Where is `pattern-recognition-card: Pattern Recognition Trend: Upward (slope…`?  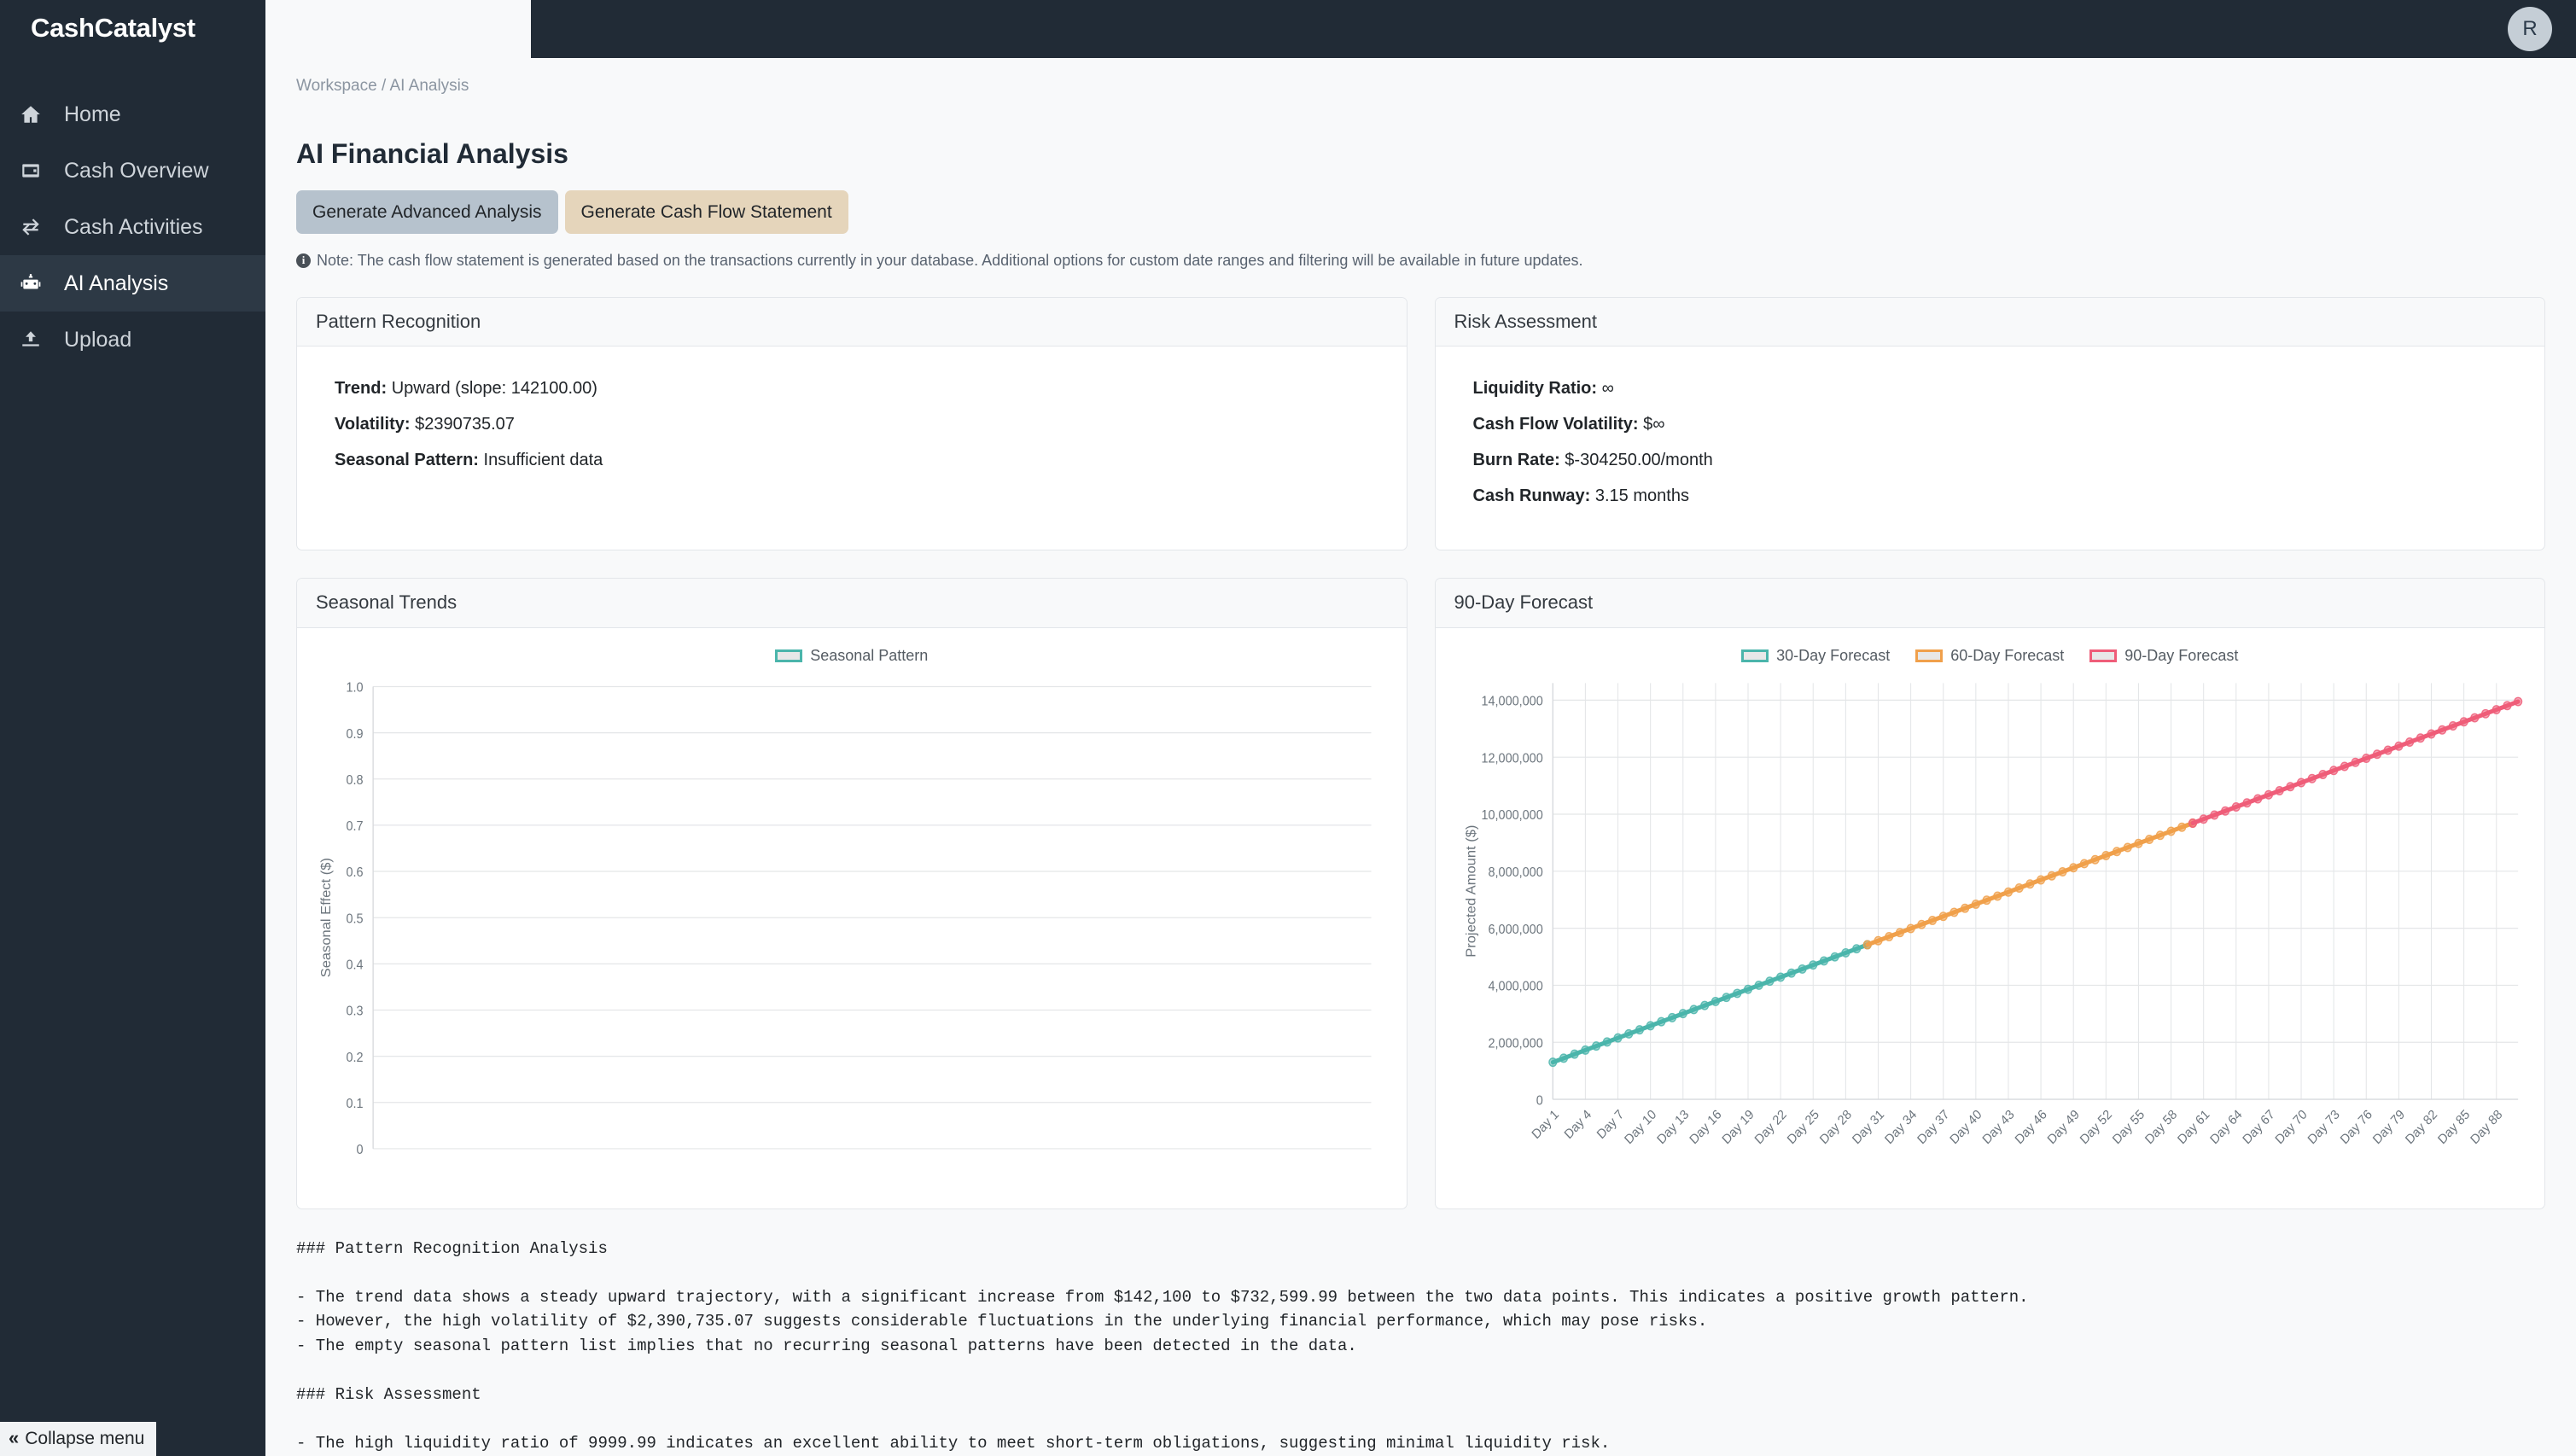
pattern-recognition-card: Pattern Recognition Trend: Upward (slope… is located at coordinates (851, 423).